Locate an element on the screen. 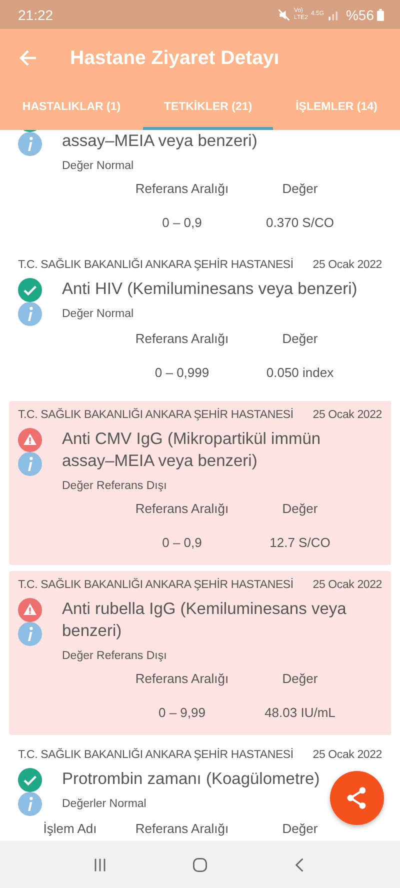  tab: İŞLEMLER (14) is located at coordinates (336, 108).